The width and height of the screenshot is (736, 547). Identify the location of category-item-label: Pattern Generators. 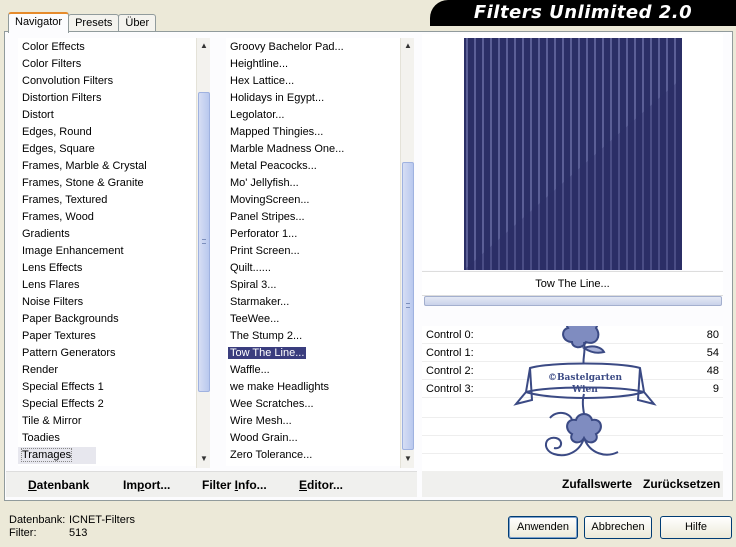
(69, 353).